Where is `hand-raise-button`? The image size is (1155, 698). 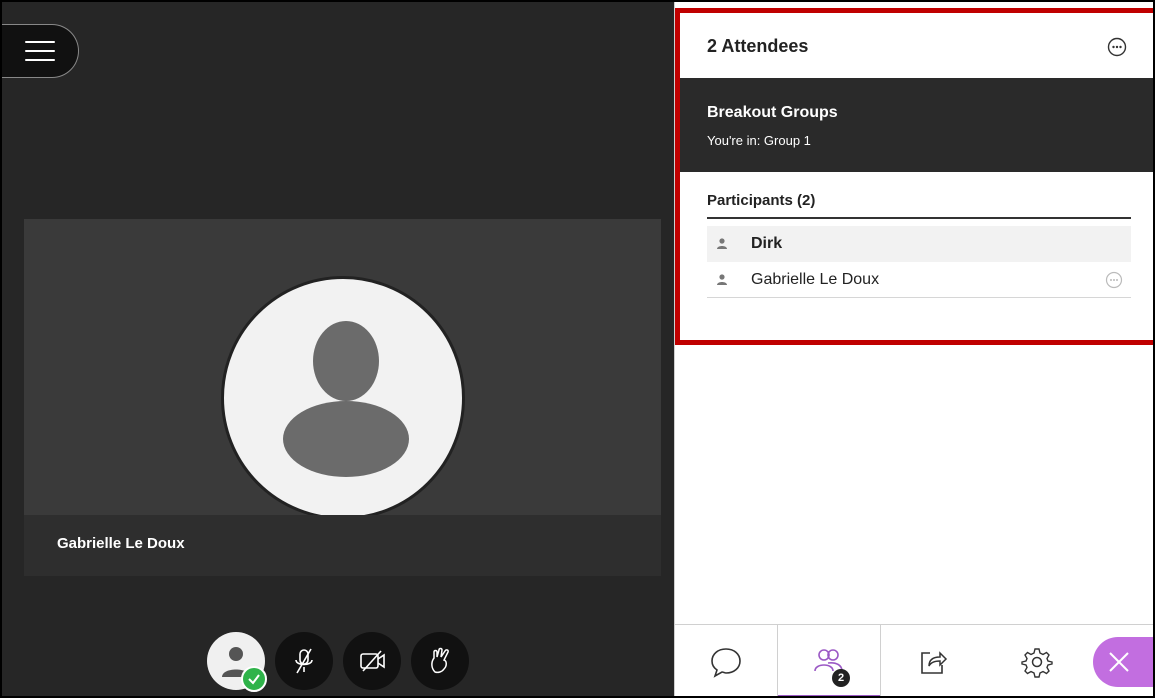 hand-raise-button is located at coordinates (440, 661).